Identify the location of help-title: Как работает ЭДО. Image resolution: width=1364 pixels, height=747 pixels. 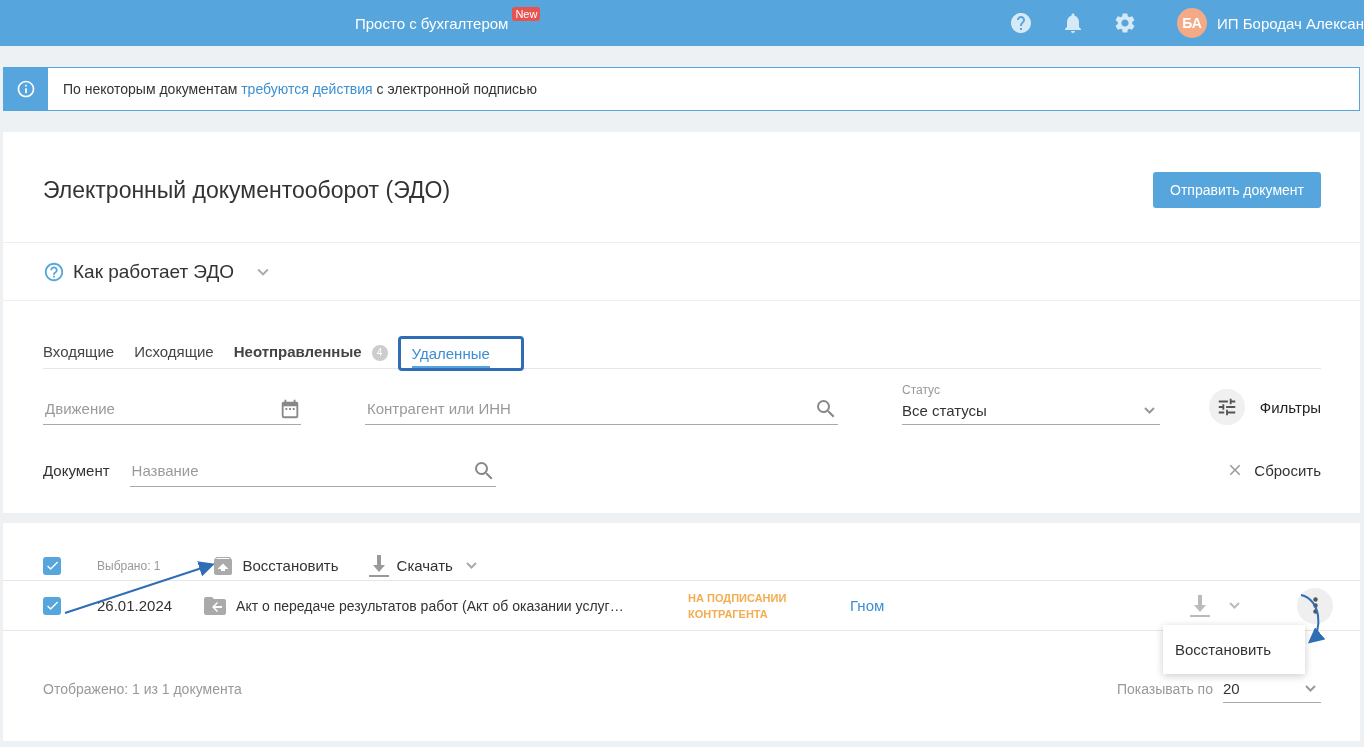
(154, 271).